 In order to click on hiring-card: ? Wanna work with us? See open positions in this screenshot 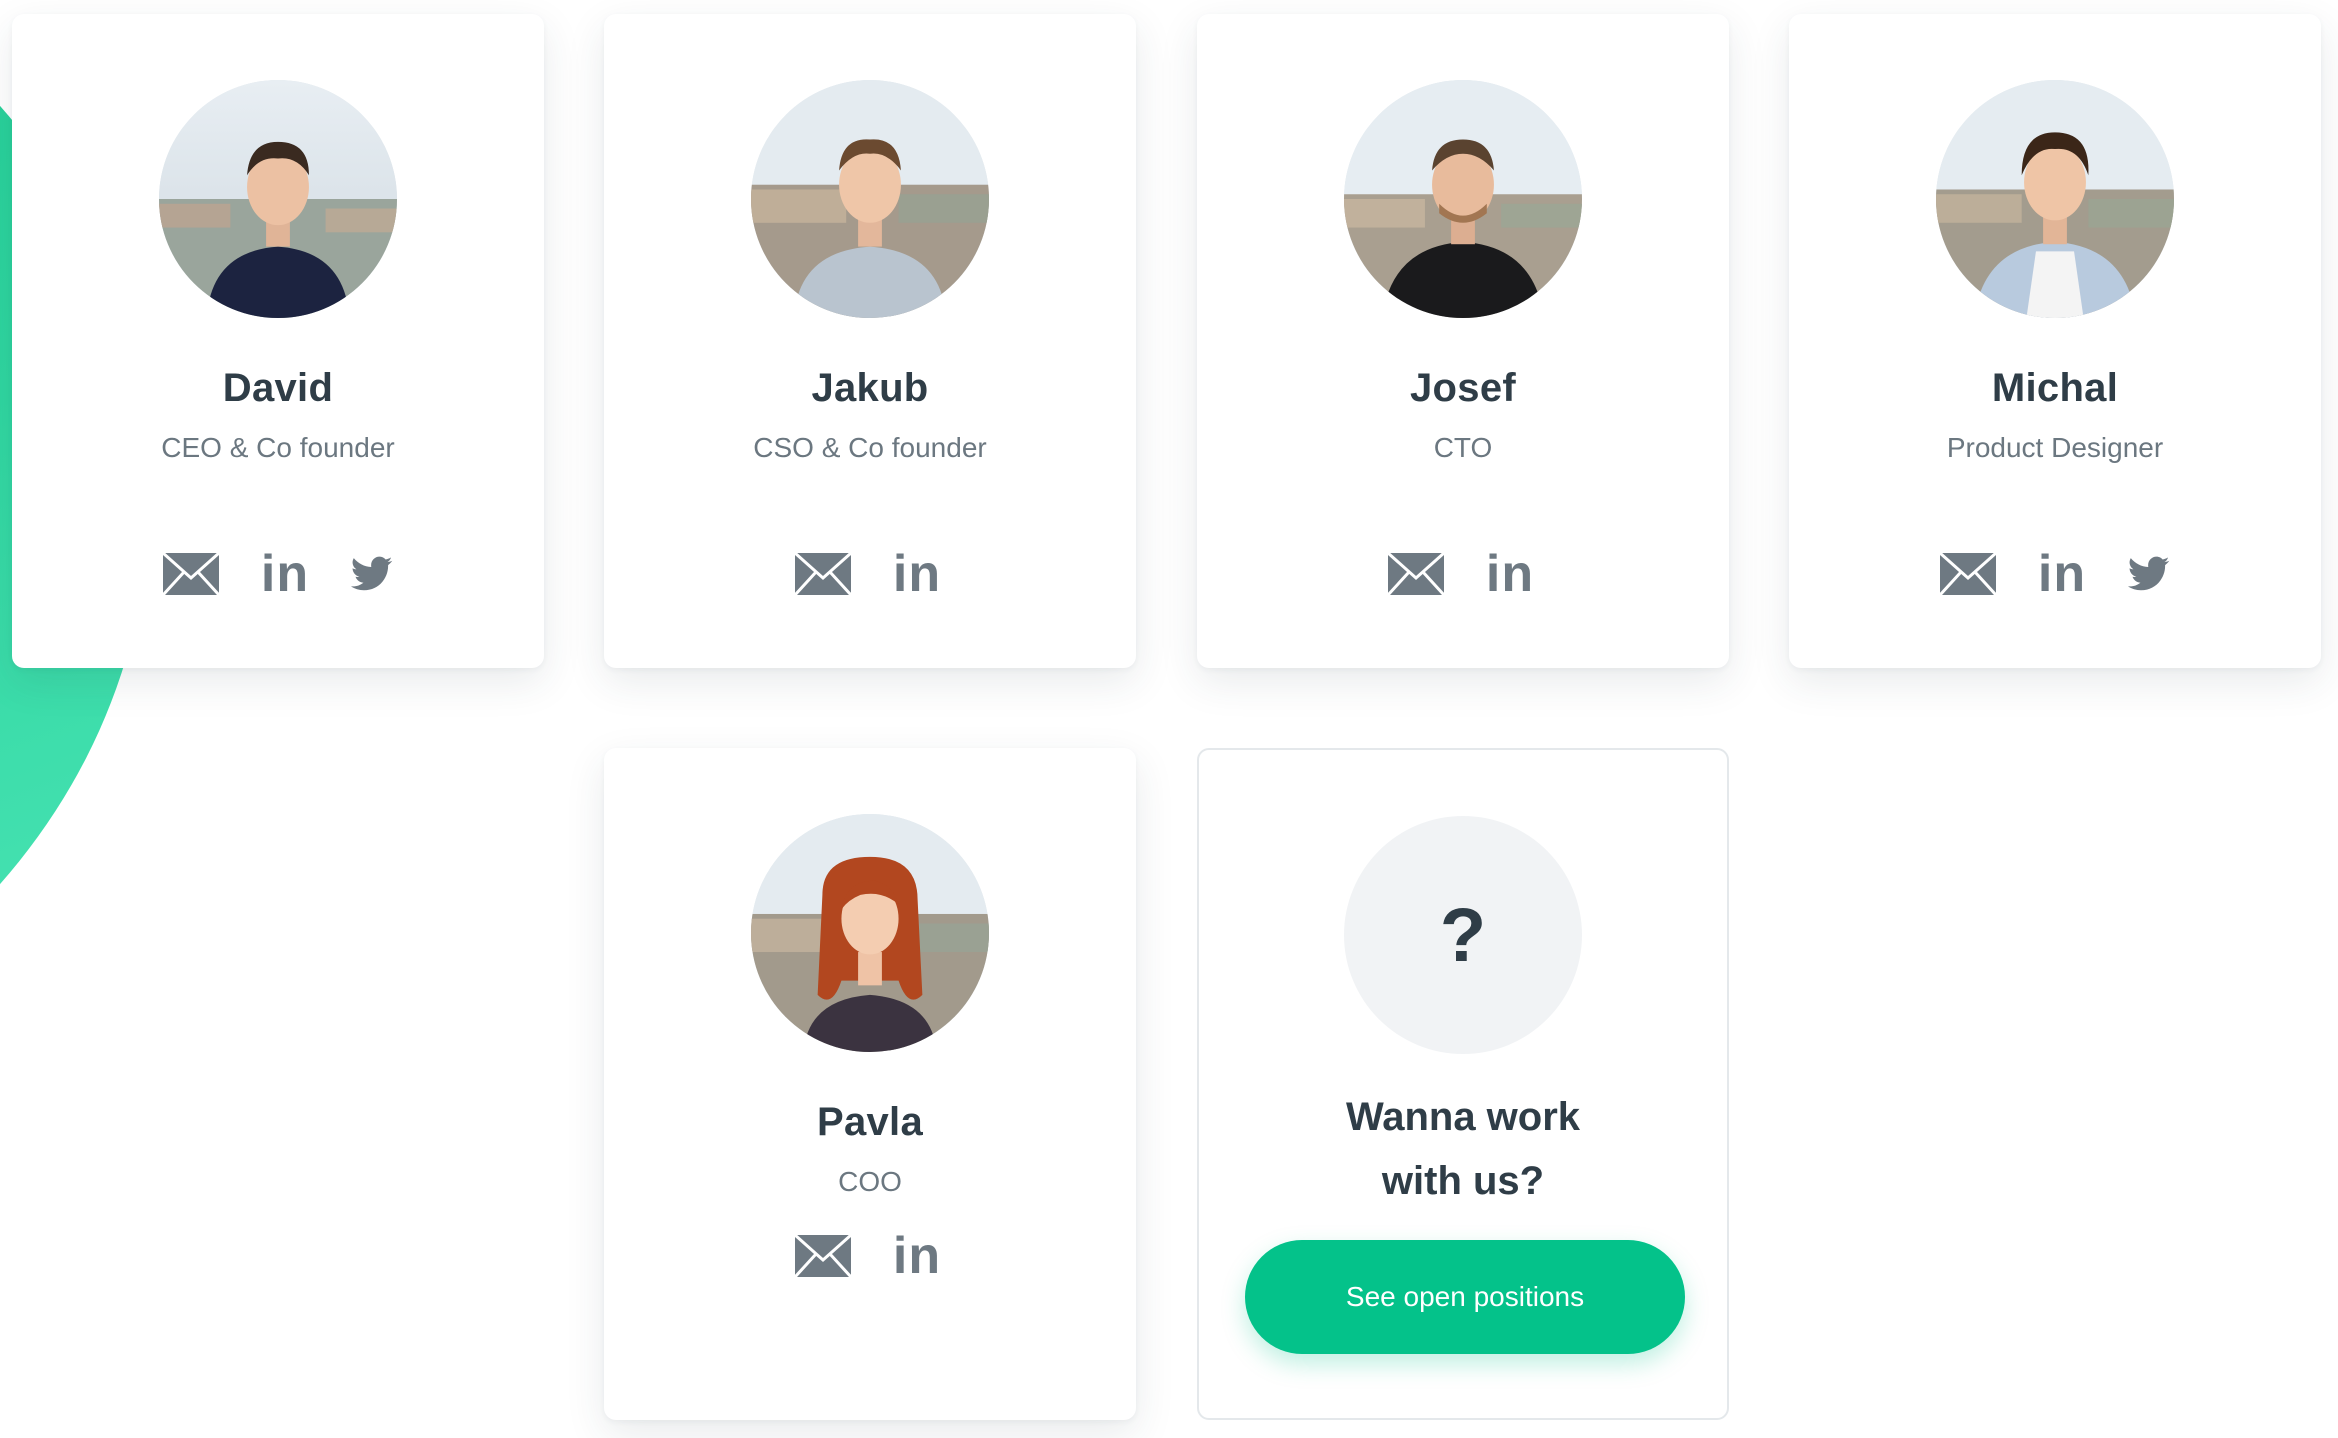, I will do `click(1463, 1084)`.